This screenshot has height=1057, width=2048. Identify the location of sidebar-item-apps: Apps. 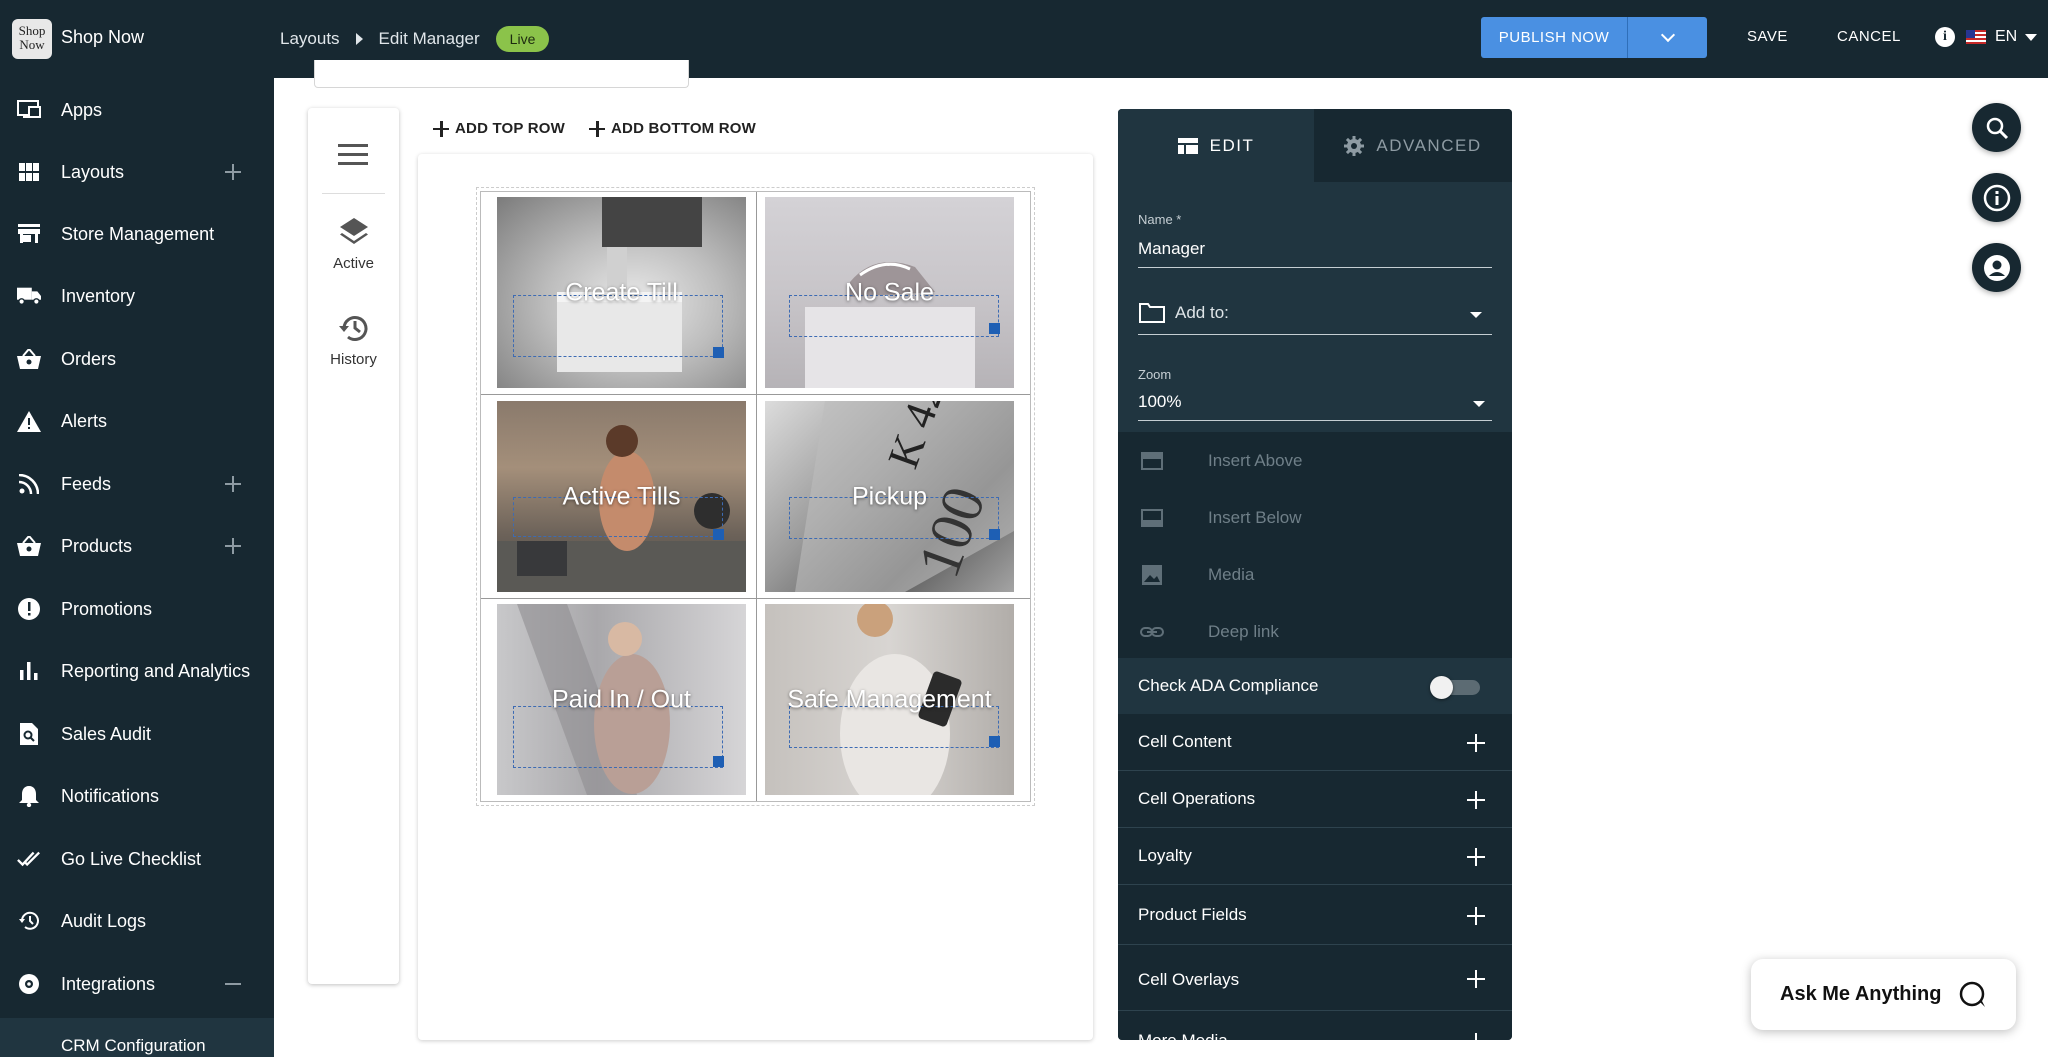
(137, 110).